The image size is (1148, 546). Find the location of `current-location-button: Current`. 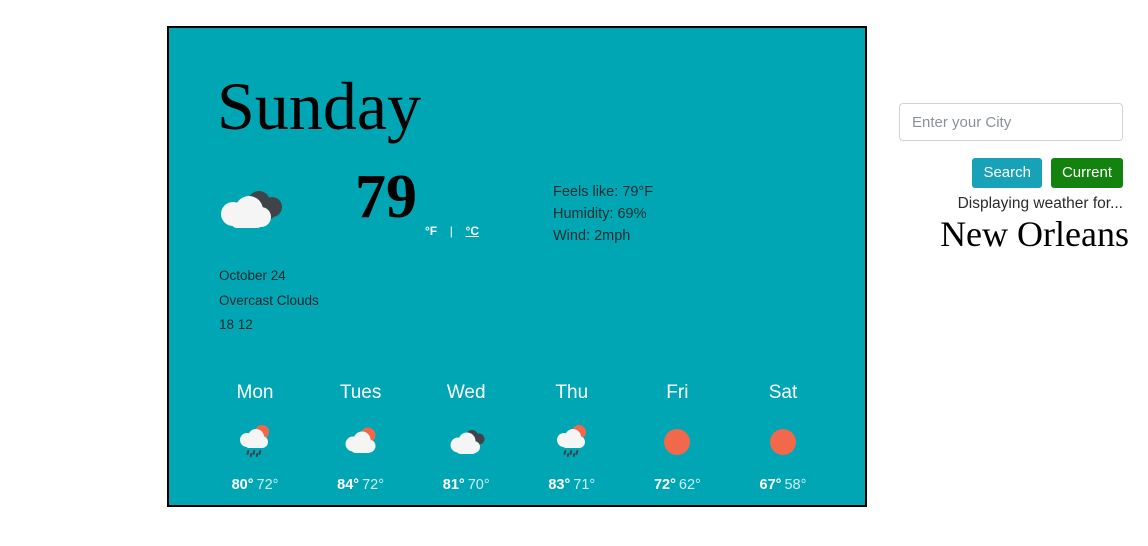

current-location-button: Current is located at coordinates (1086, 173).